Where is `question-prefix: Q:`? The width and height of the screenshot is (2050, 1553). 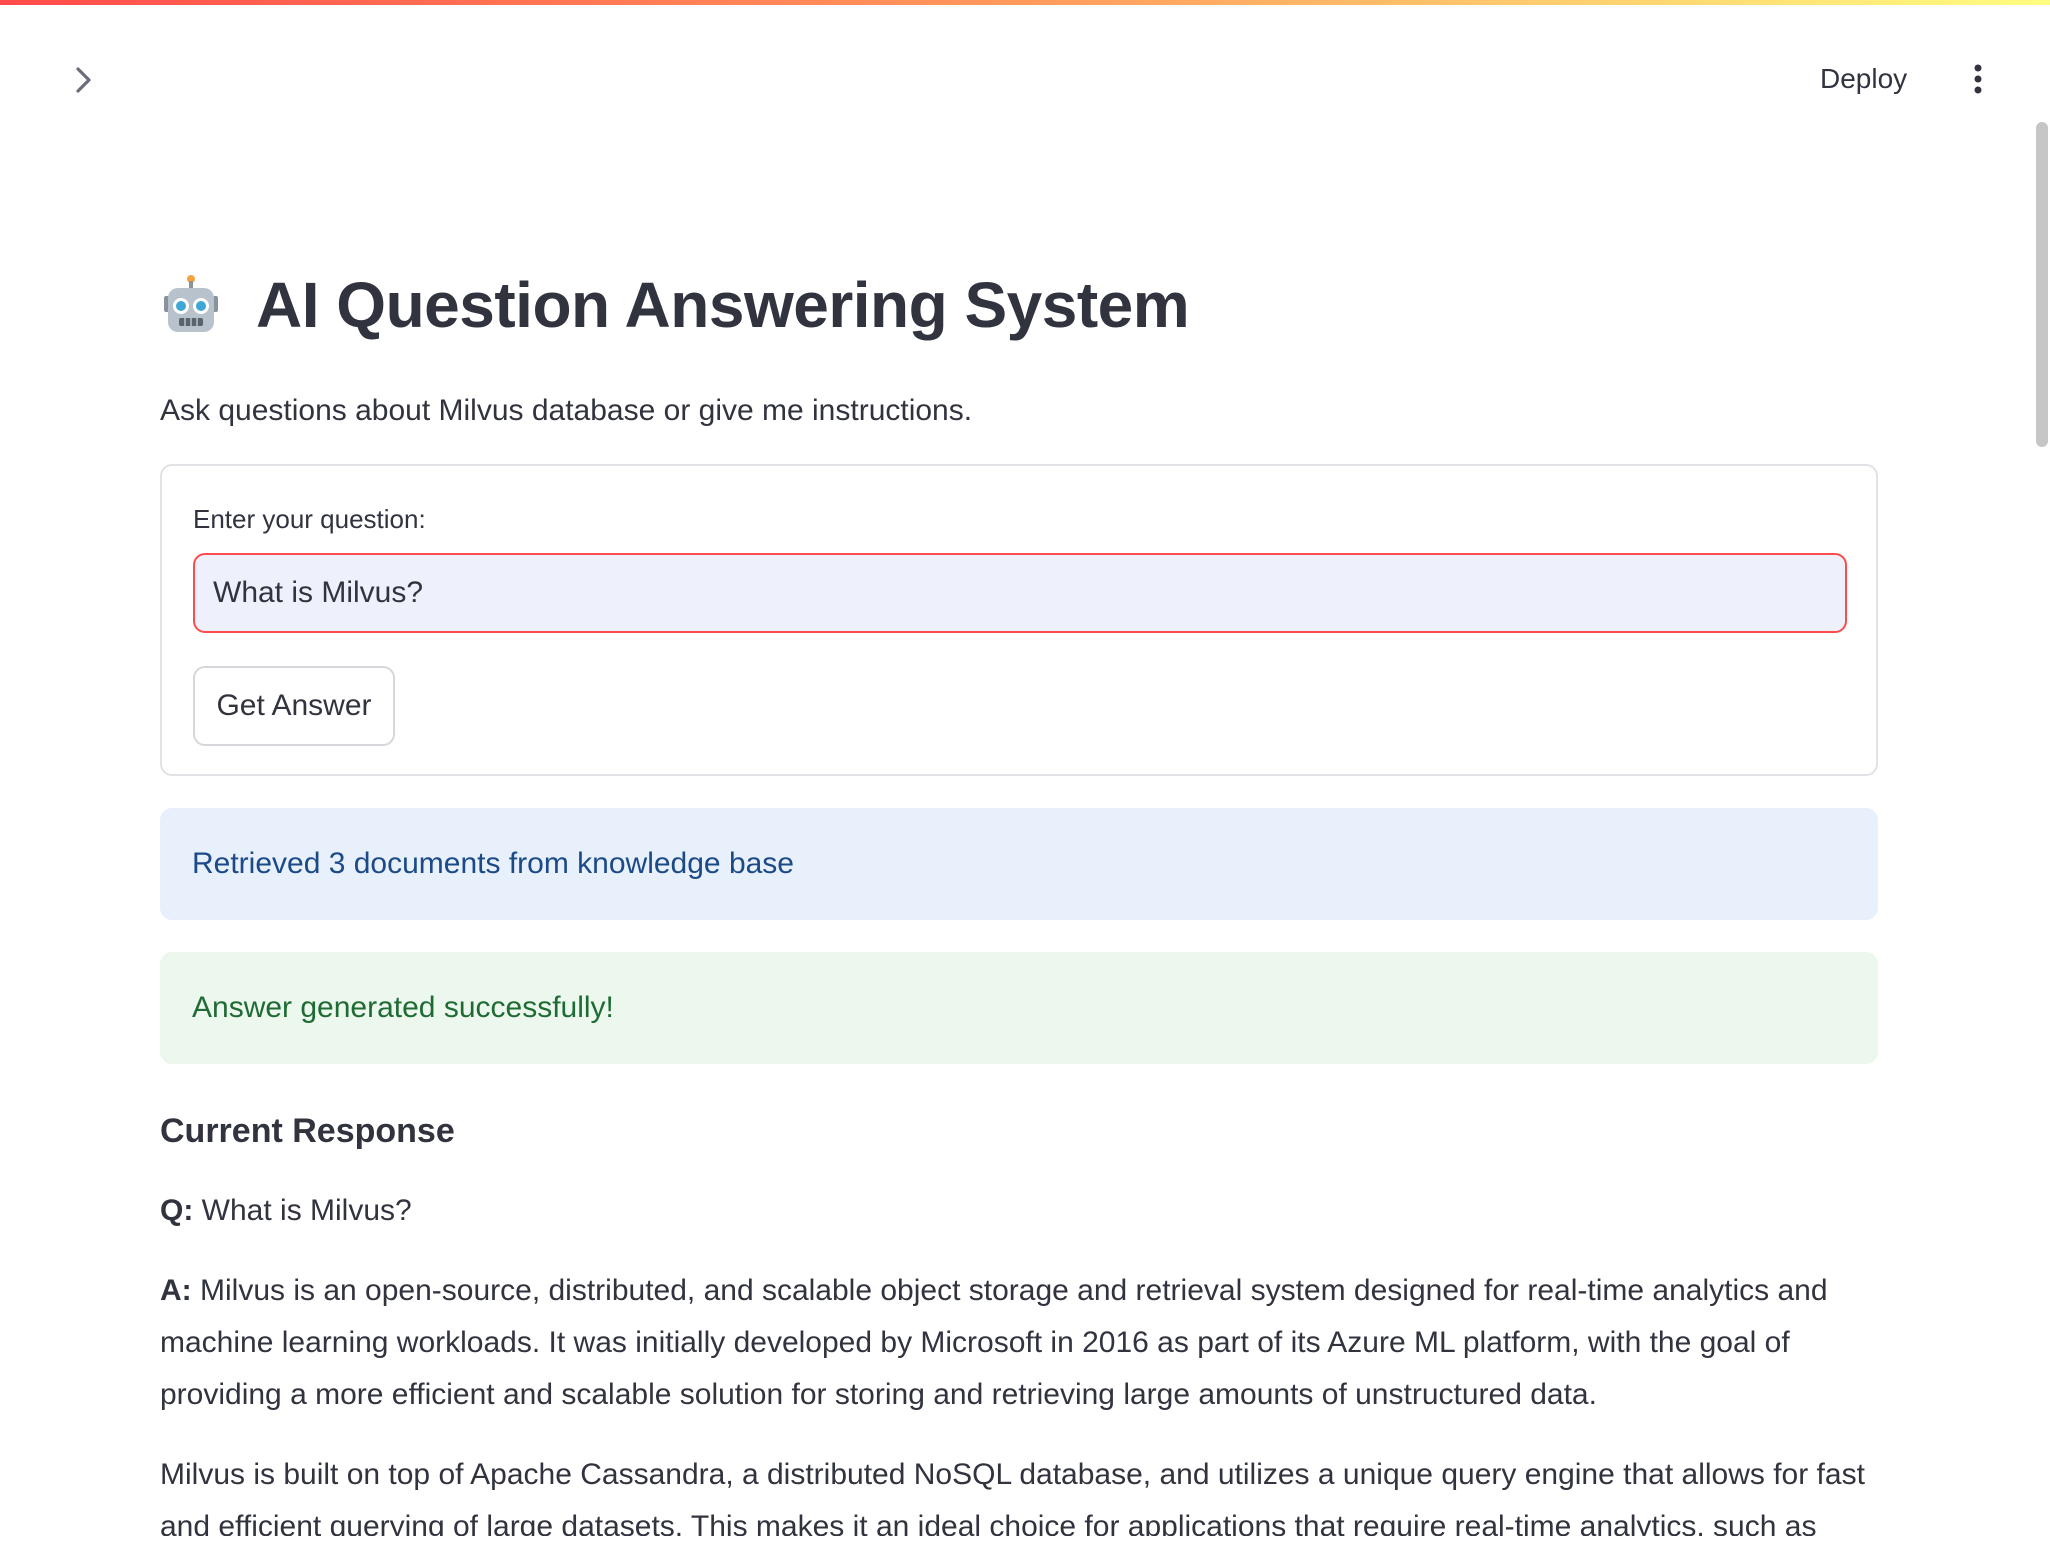 question-prefix: Q: is located at coordinates (177, 1210).